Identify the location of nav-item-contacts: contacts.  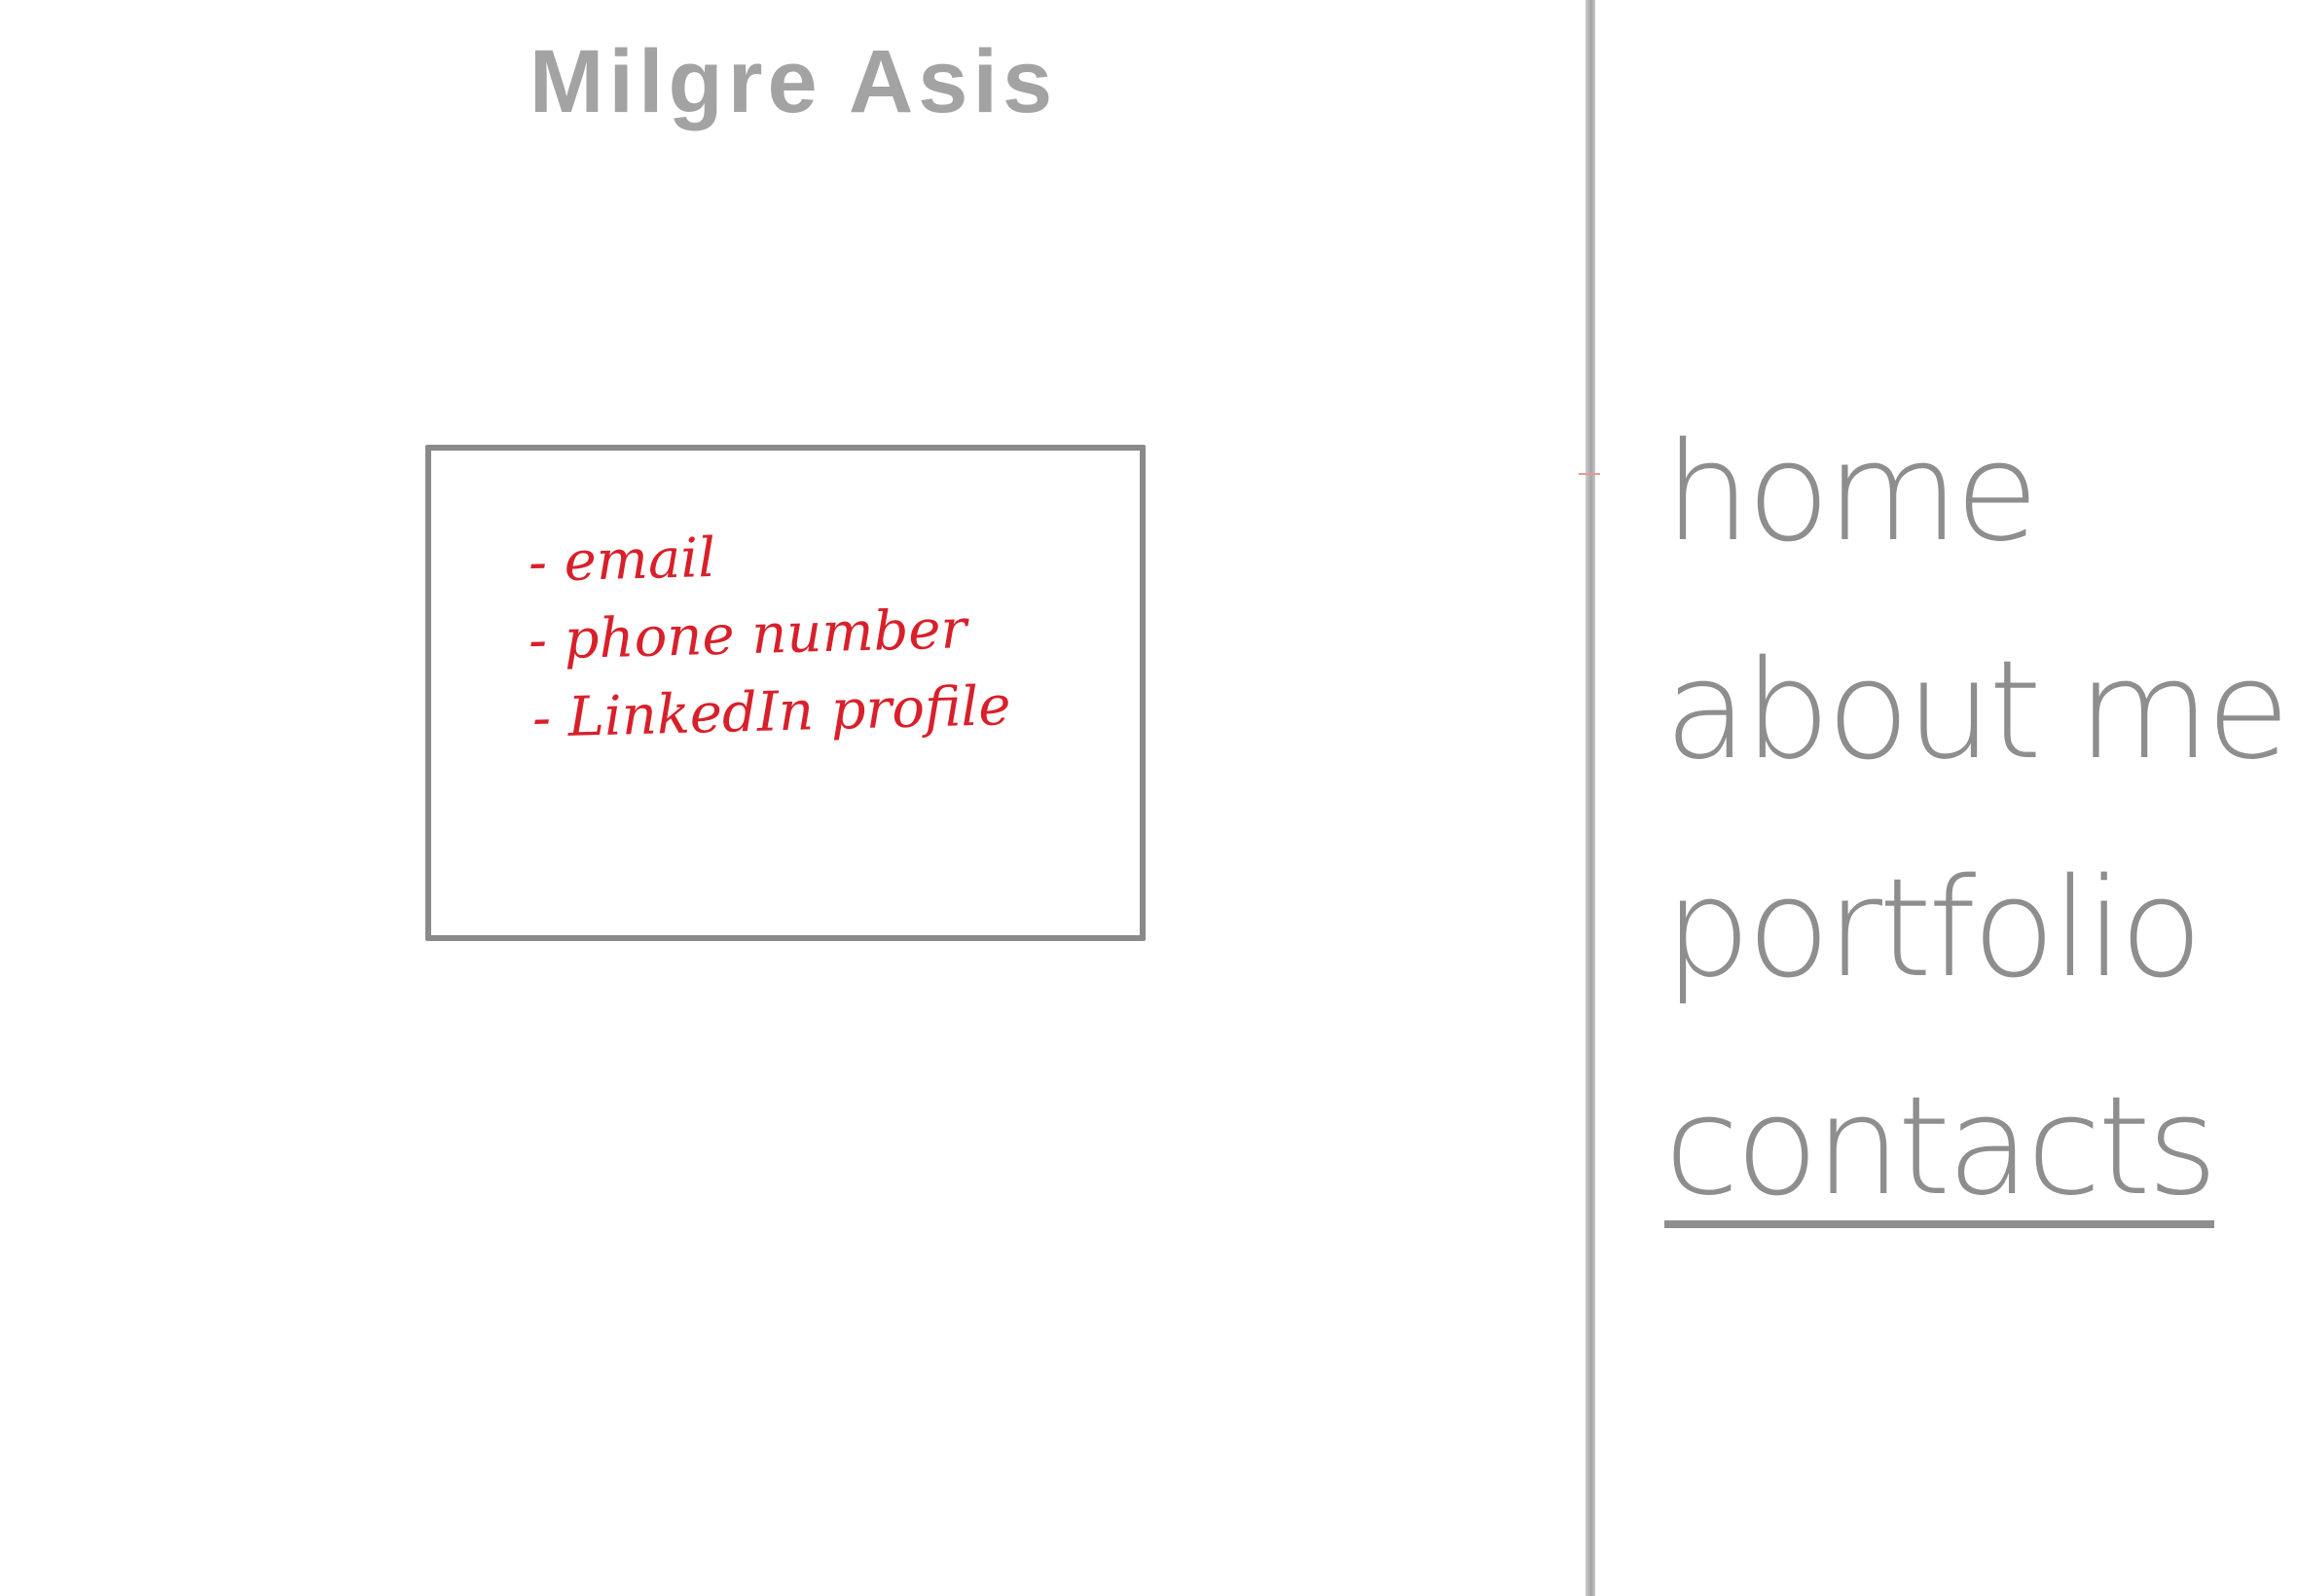
(1966, 1147).